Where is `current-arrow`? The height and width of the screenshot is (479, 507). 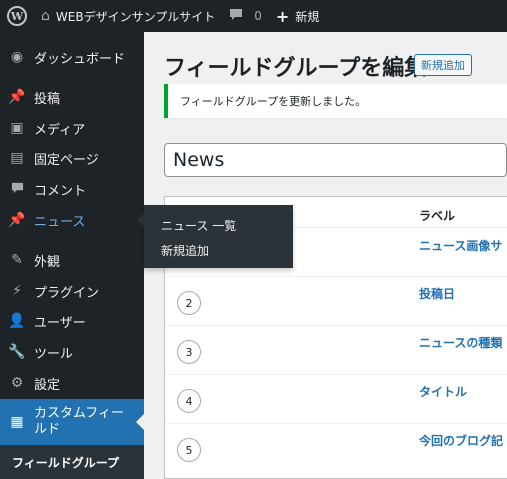
current-arrow is located at coordinates (140, 422).